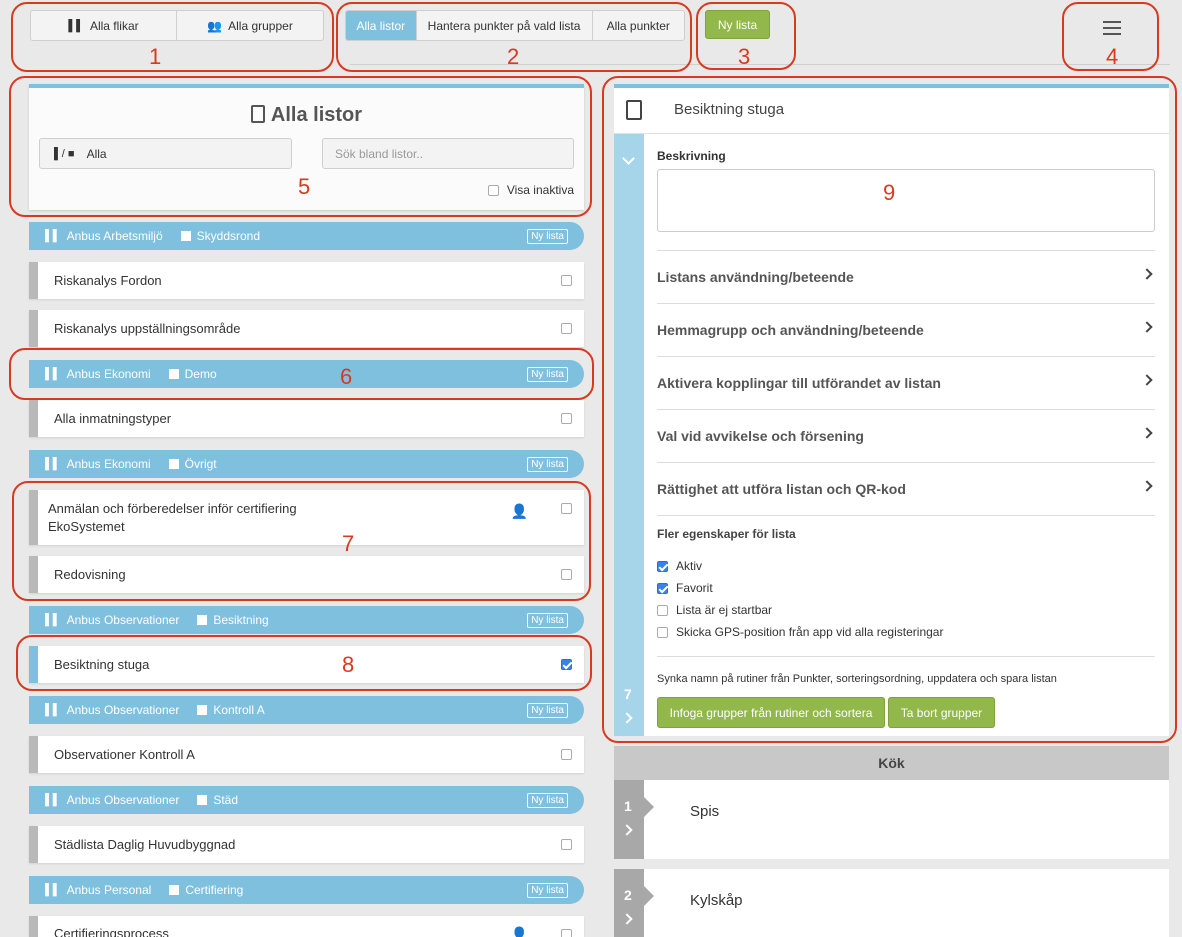 This screenshot has height=937, width=1182. What do you see at coordinates (662, 566) in the screenshot?
I see `active-checkbox` at bounding box center [662, 566].